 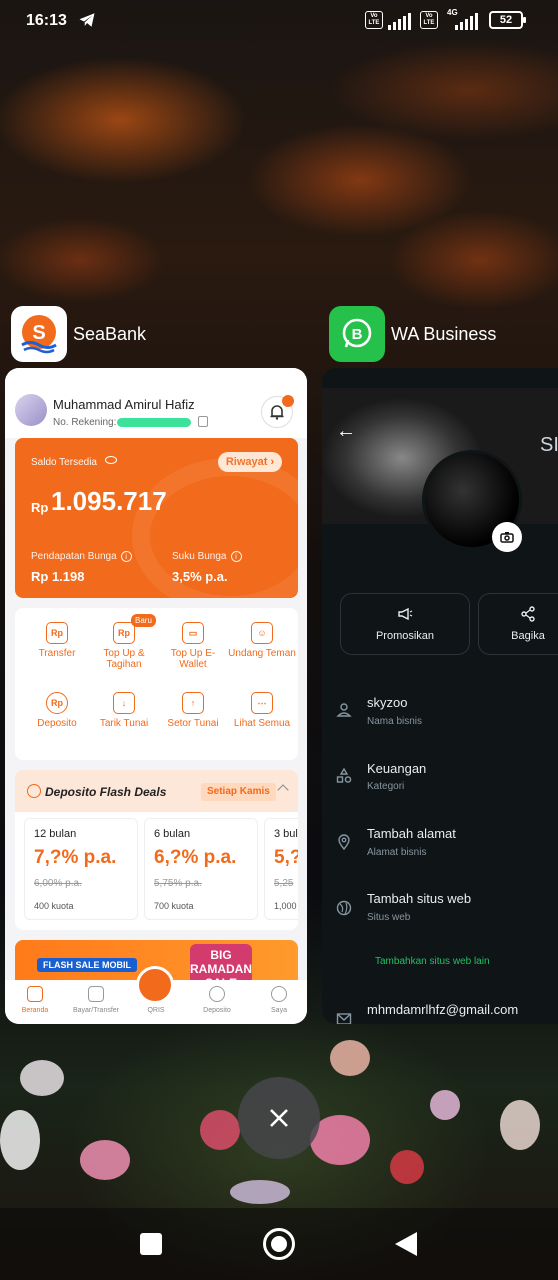 What do you see at coordinates (238, 792) in the screenshot?
I see `schedule-badge: Setiap Kamis` at bounding box center [238, 792].